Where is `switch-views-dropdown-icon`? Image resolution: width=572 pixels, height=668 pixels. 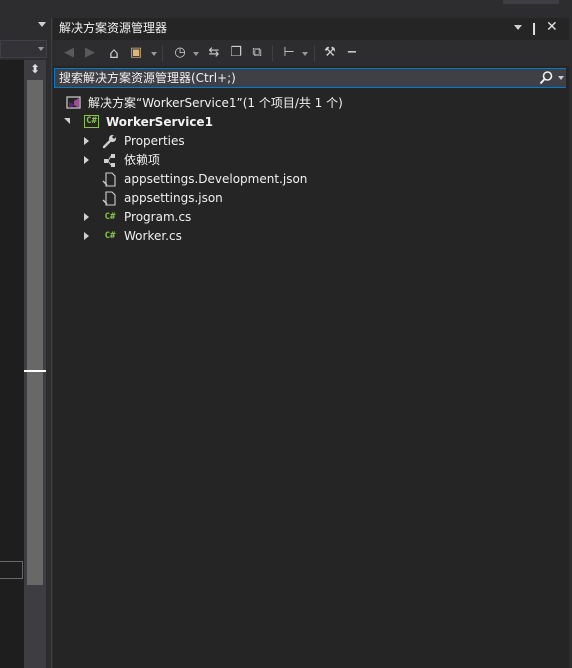 switch-views-dropdown-icon is located at coordinates (154, 54).